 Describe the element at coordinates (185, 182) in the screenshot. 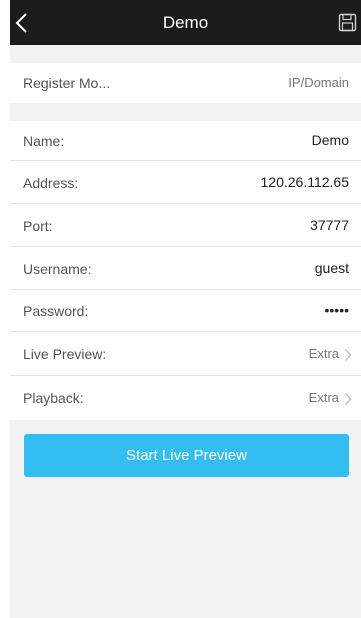

I see `address-row: Address: 120.26.112.65` at that location.